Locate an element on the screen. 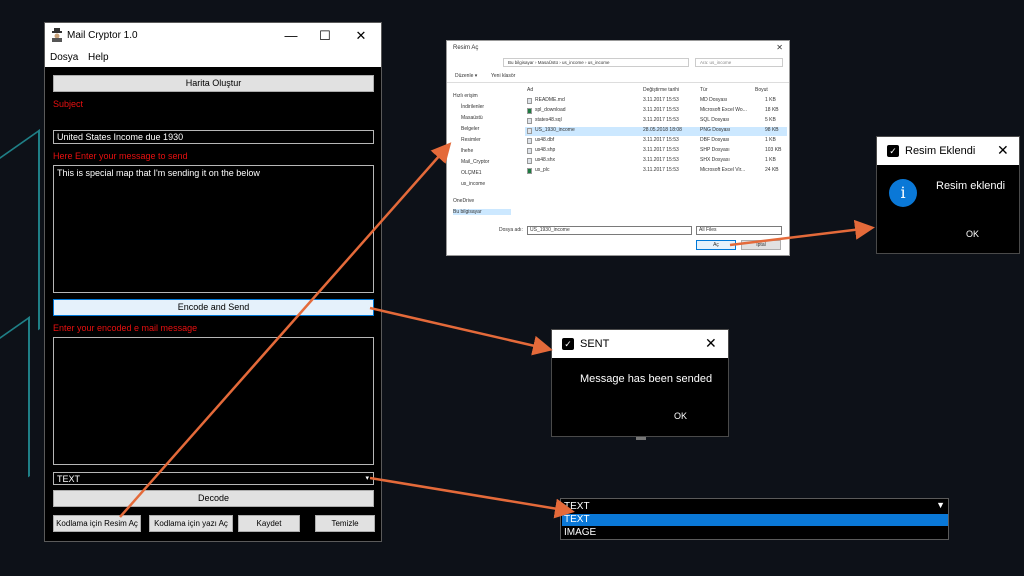  arrow-select-to-dropdown is located at coordinates (472, 497).